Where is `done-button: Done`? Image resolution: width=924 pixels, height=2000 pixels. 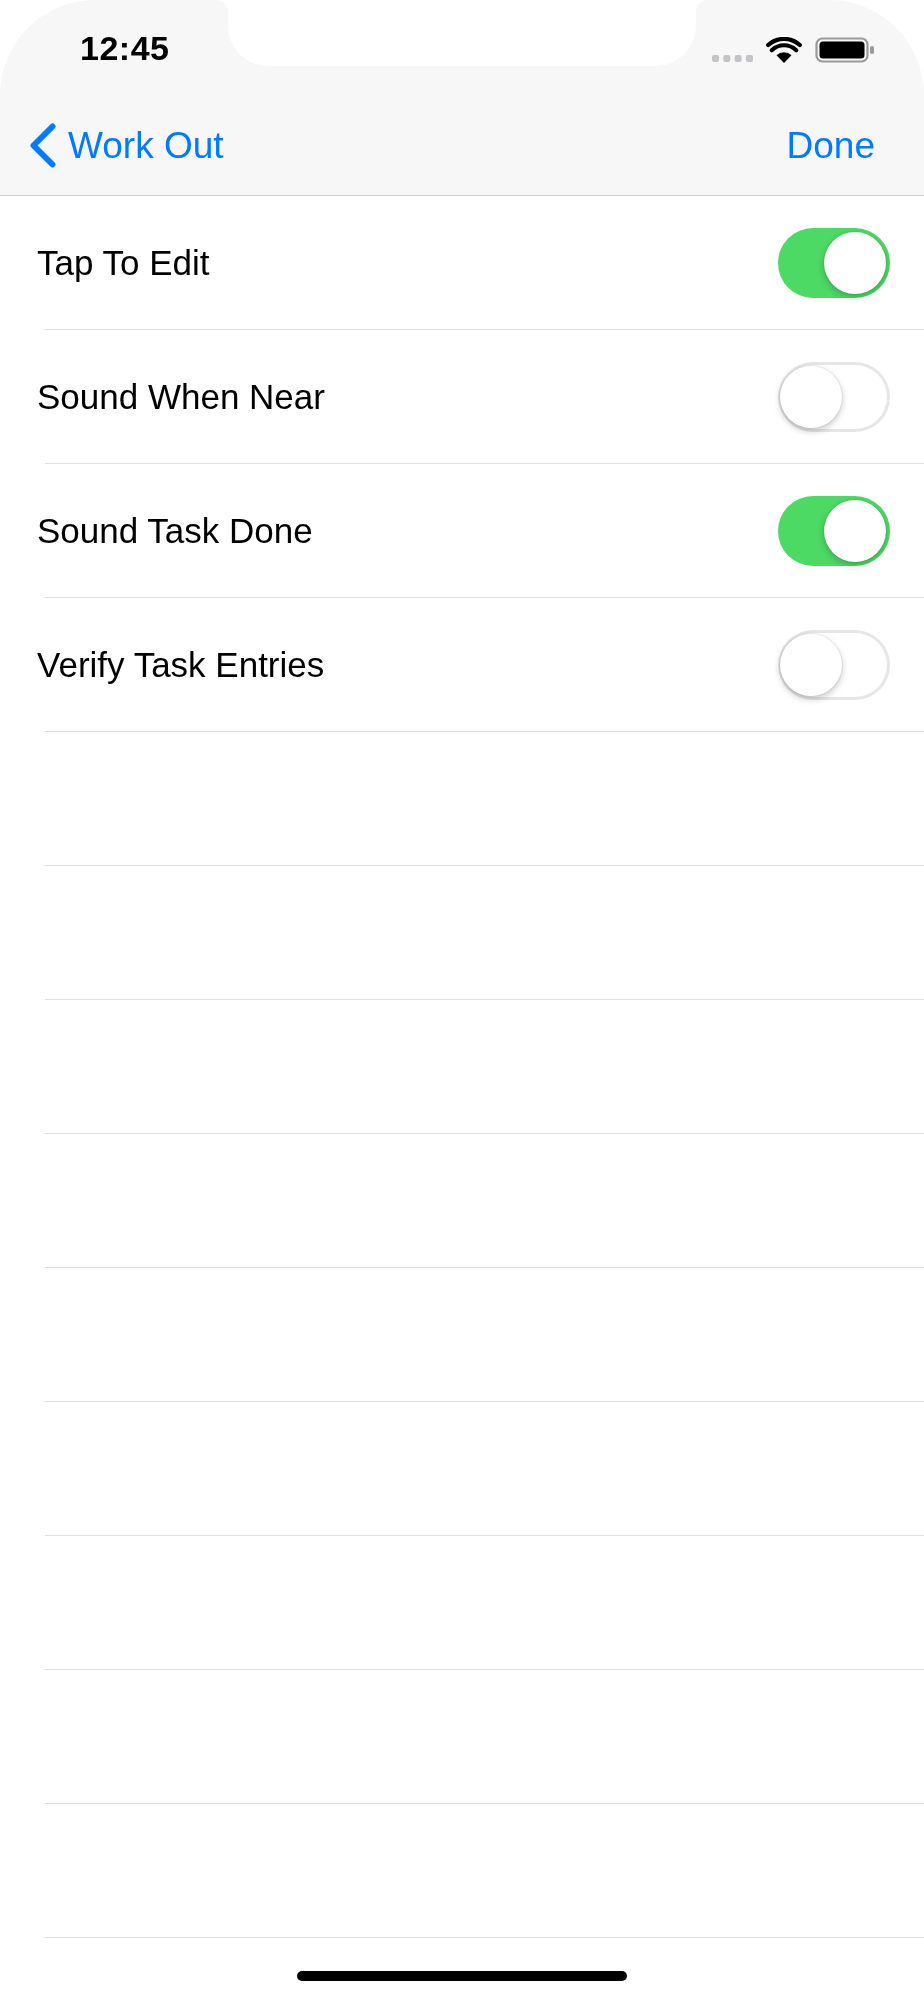
done-button: Done is located at coordinates (830, 145).